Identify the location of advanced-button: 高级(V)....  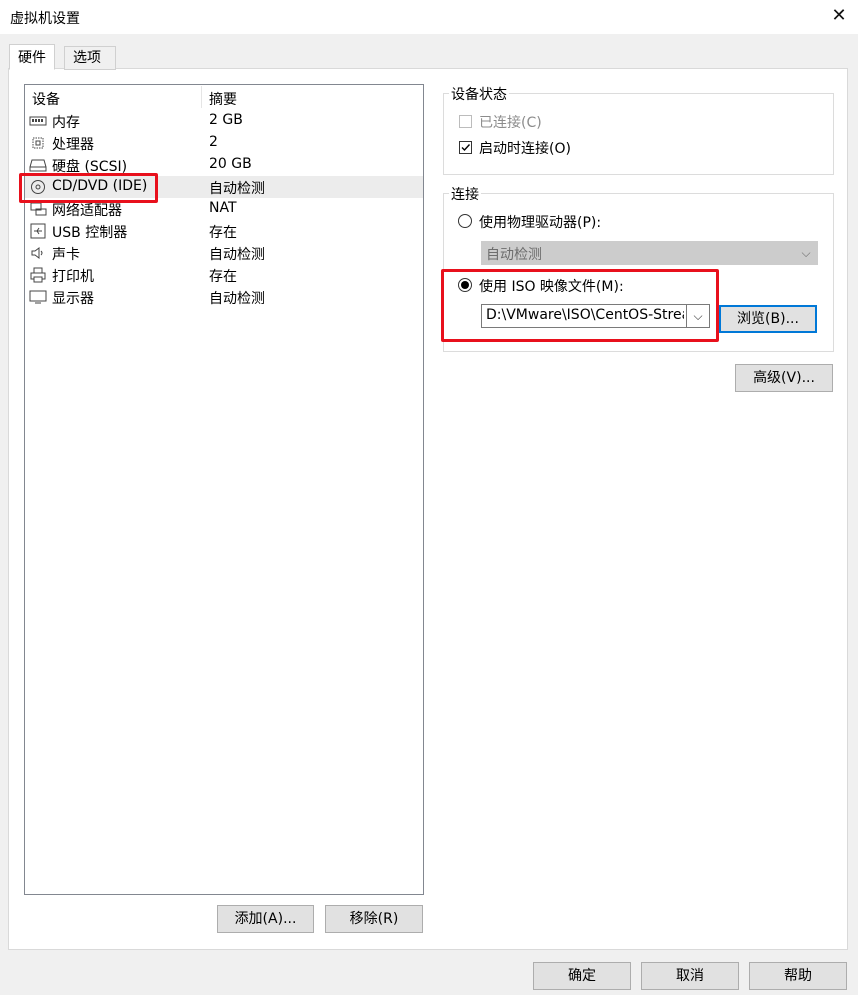
(784, 378).